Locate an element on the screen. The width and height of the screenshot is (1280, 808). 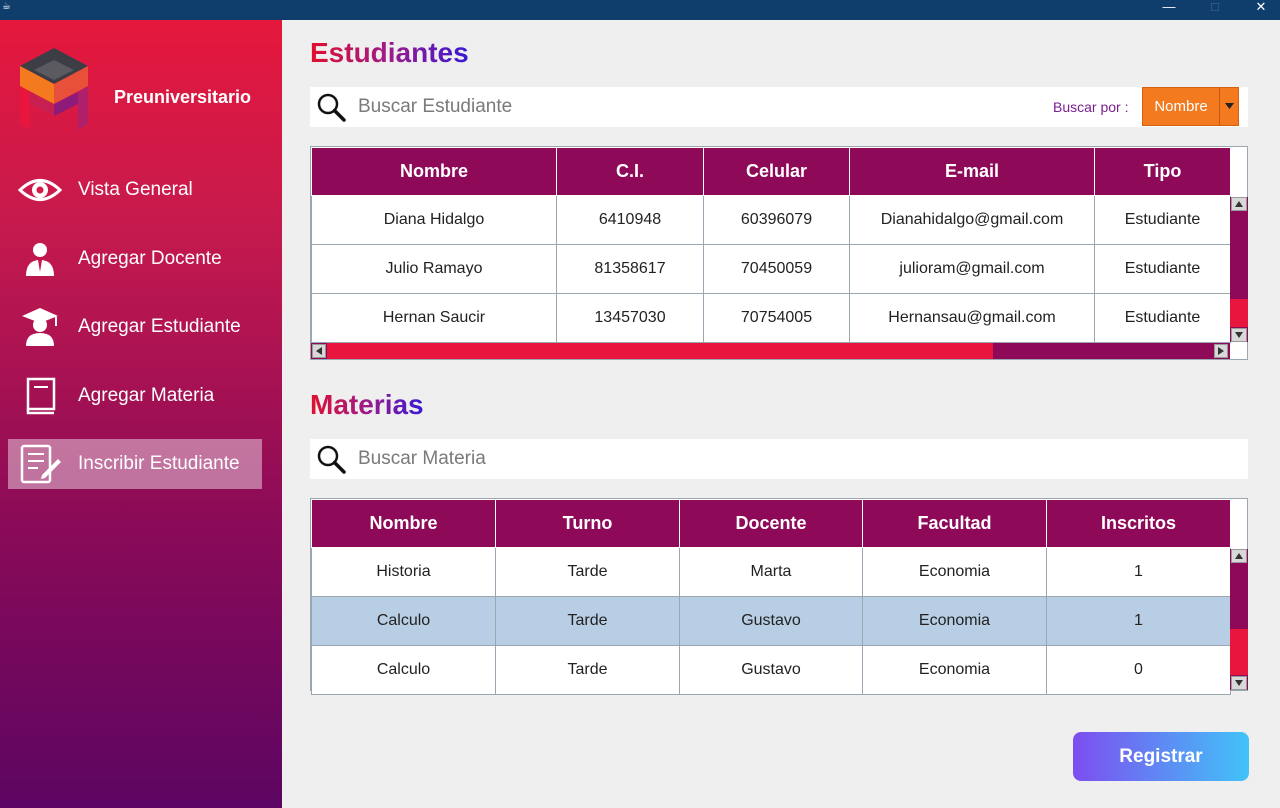
table-header: Nombre Turno Docente Facultad Inscritos is located at coordinates (771, 523).